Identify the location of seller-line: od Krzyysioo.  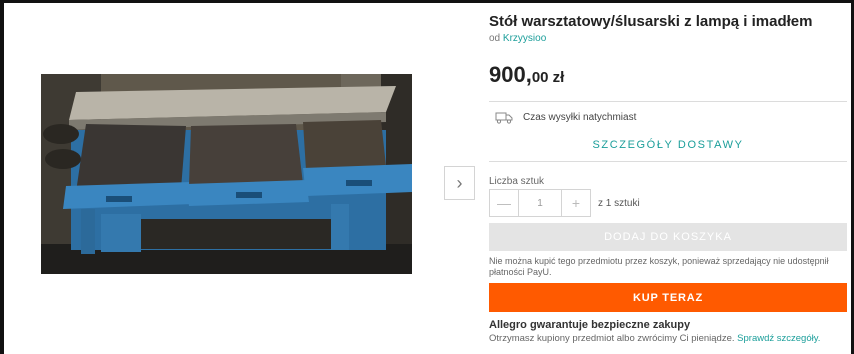
(517, 38).